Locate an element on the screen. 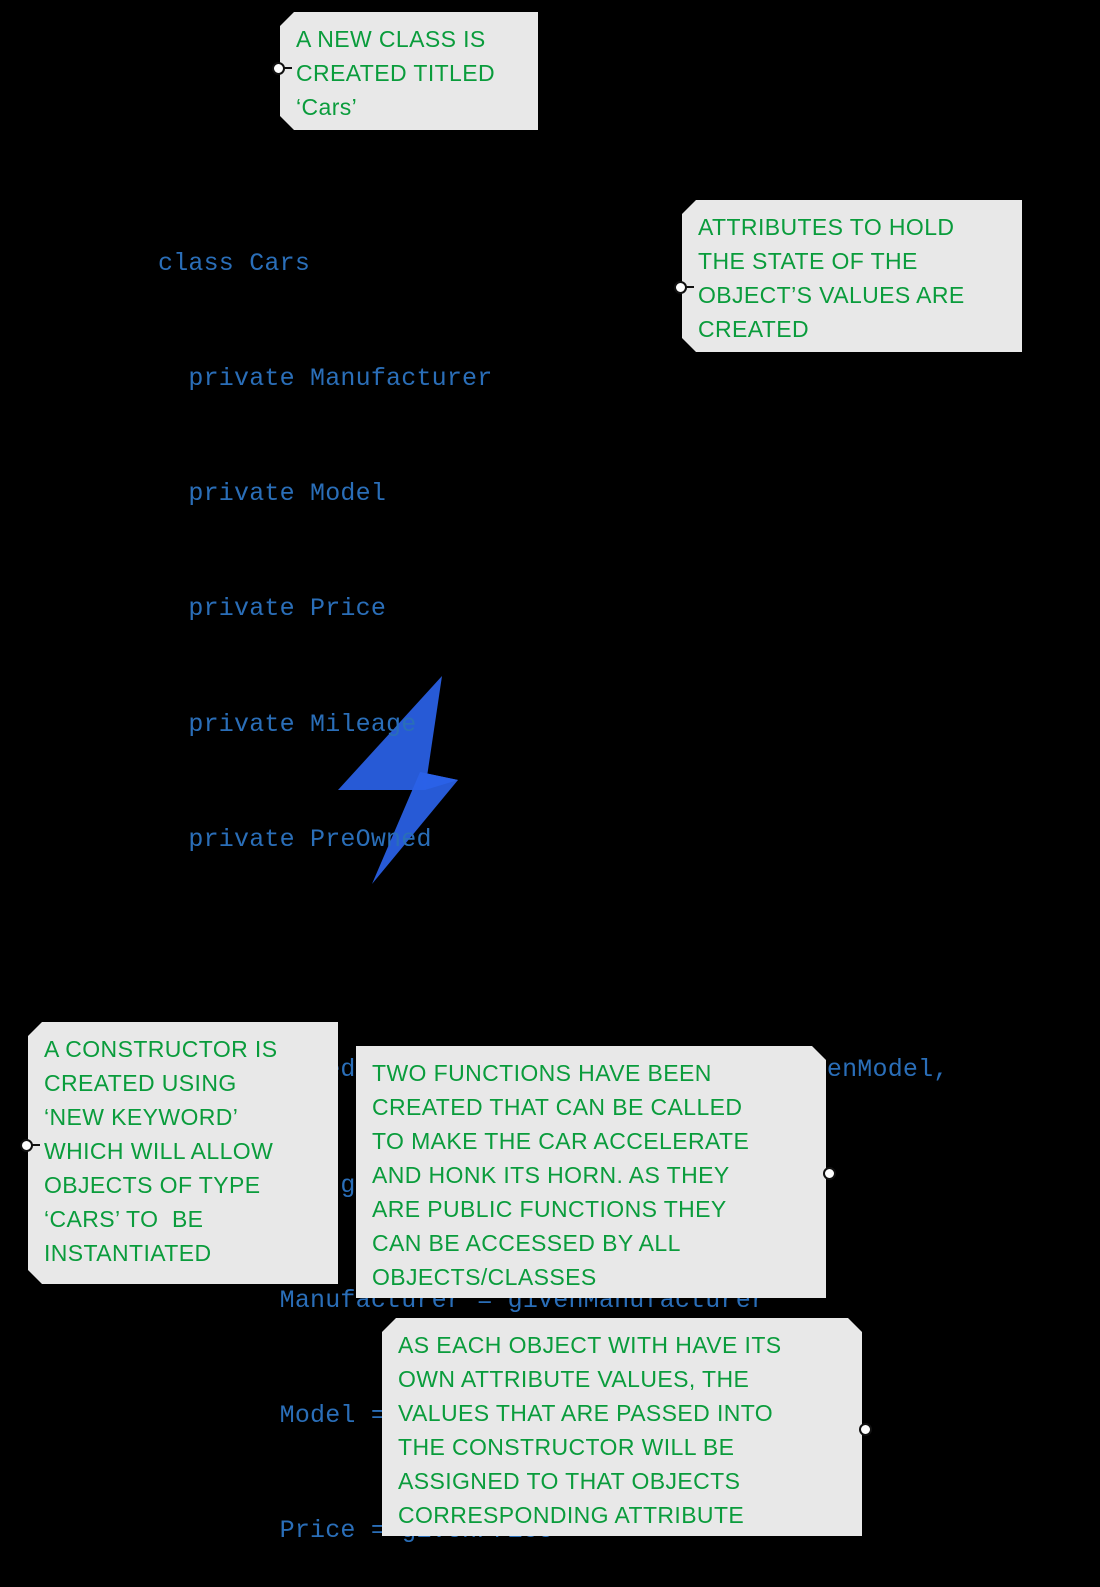 This screenshot has width=1100, height=1587. annotation-line: TWO FUNCTIONS HAVE BEEN is located at coordinates (542, 1073).